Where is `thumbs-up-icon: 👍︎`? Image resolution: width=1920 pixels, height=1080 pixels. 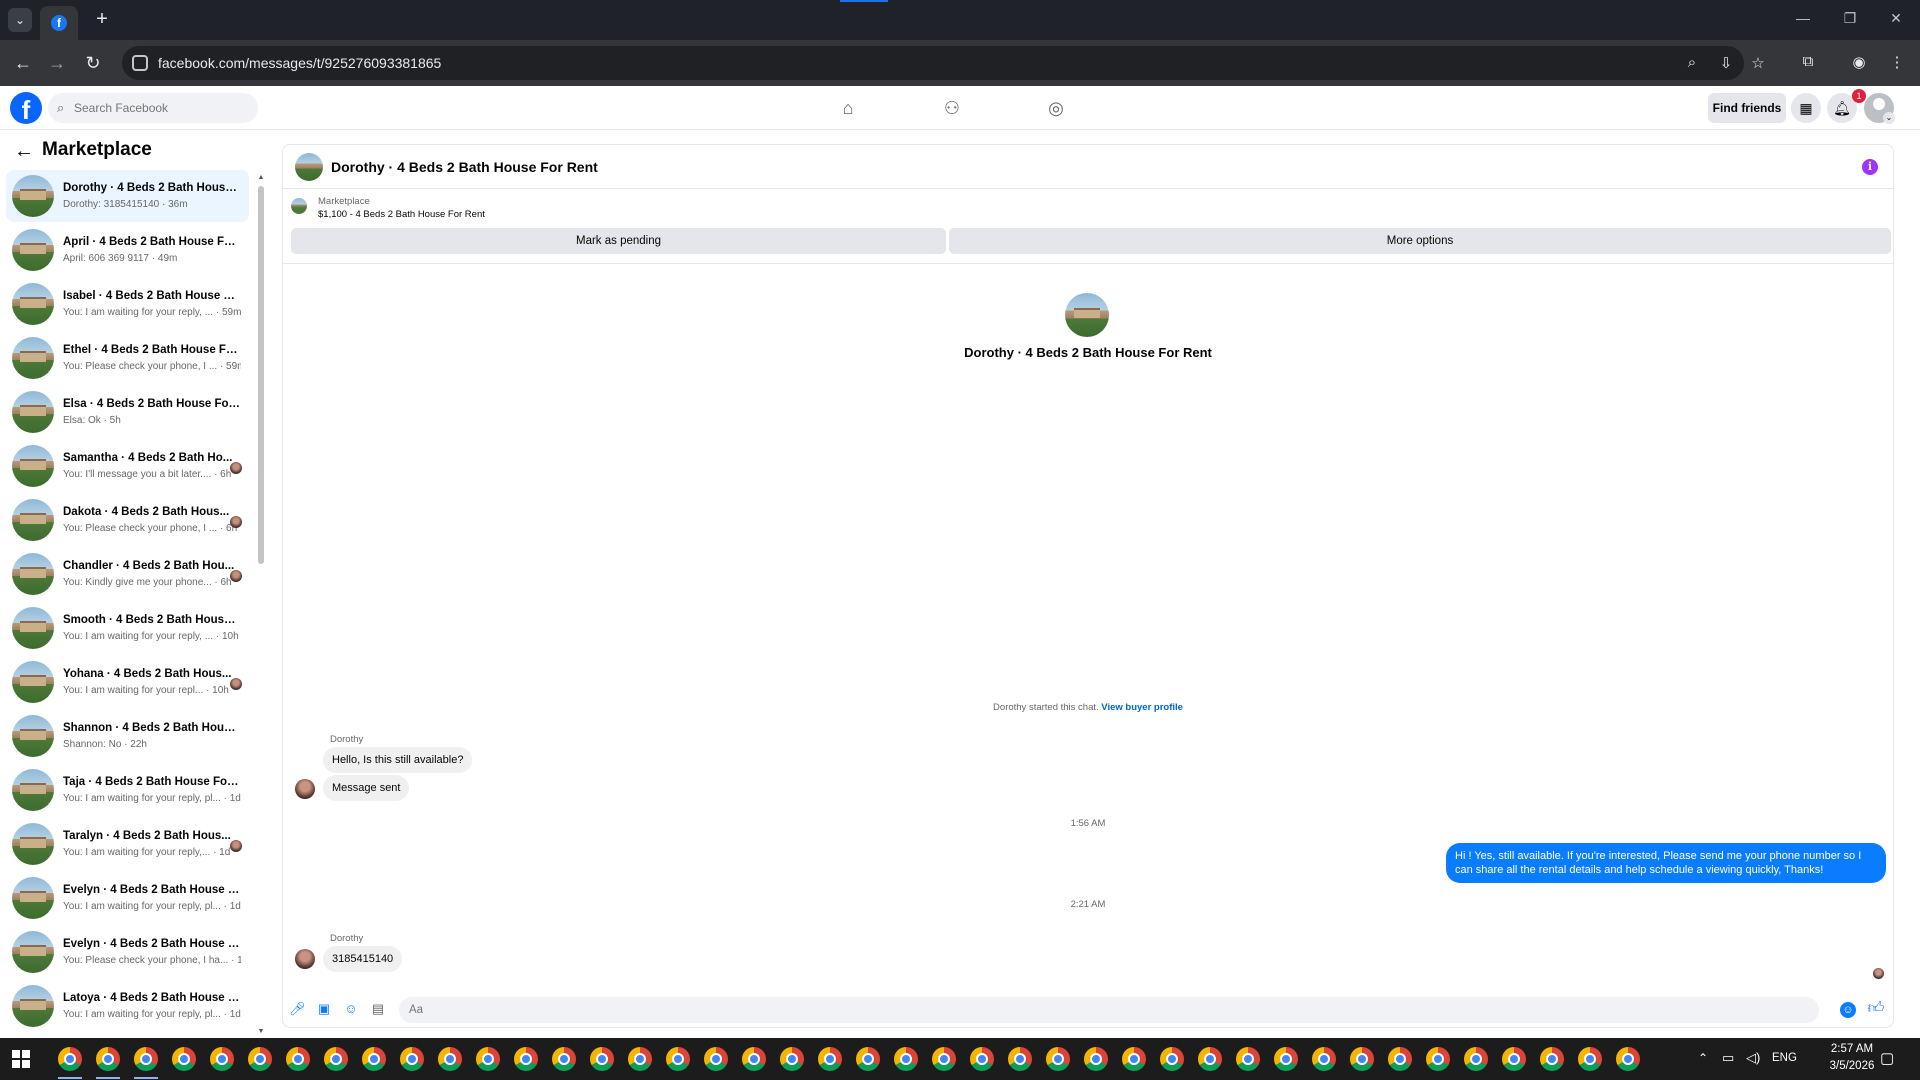
thumbs-up-icon: 👍︎ is located at coordinates (1876, 1009).